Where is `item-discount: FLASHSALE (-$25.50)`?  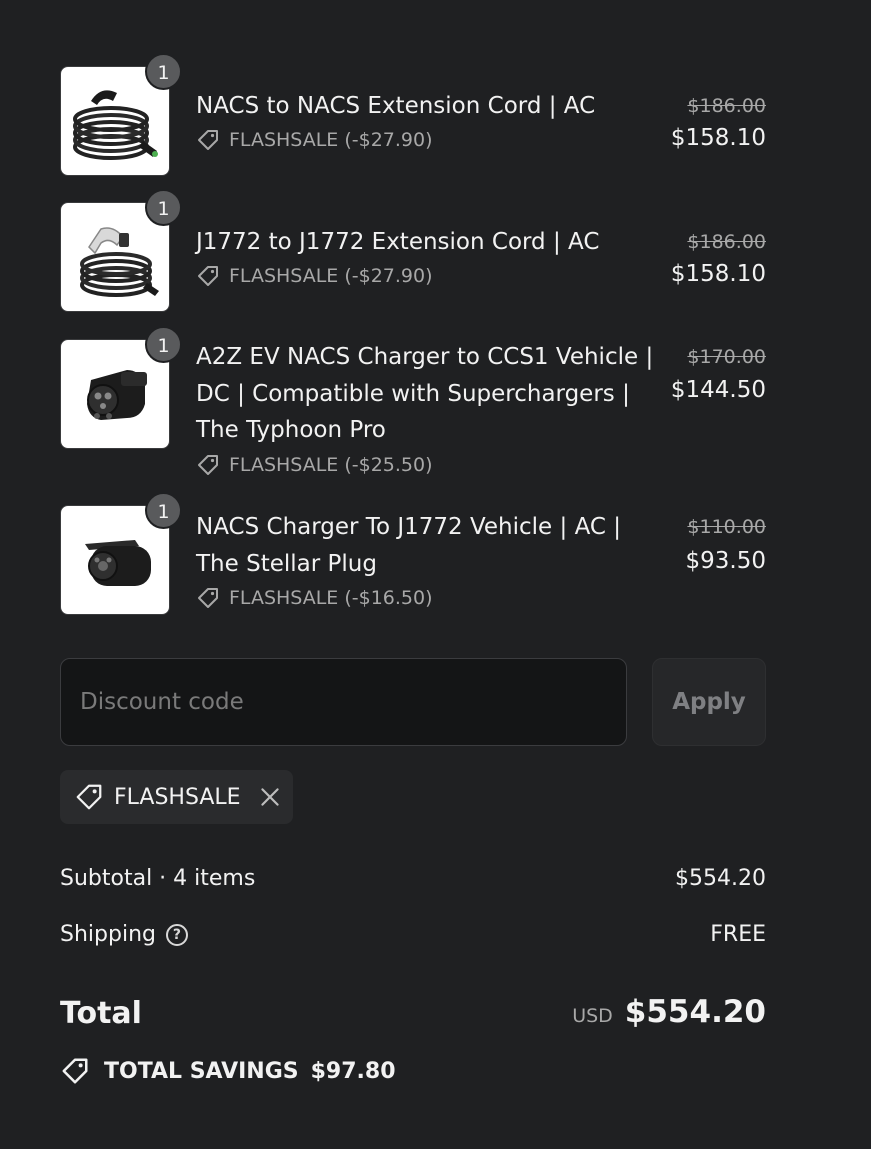
item-discount: FLASHSALE (-$25.50) is located at coordinates (314, 465).